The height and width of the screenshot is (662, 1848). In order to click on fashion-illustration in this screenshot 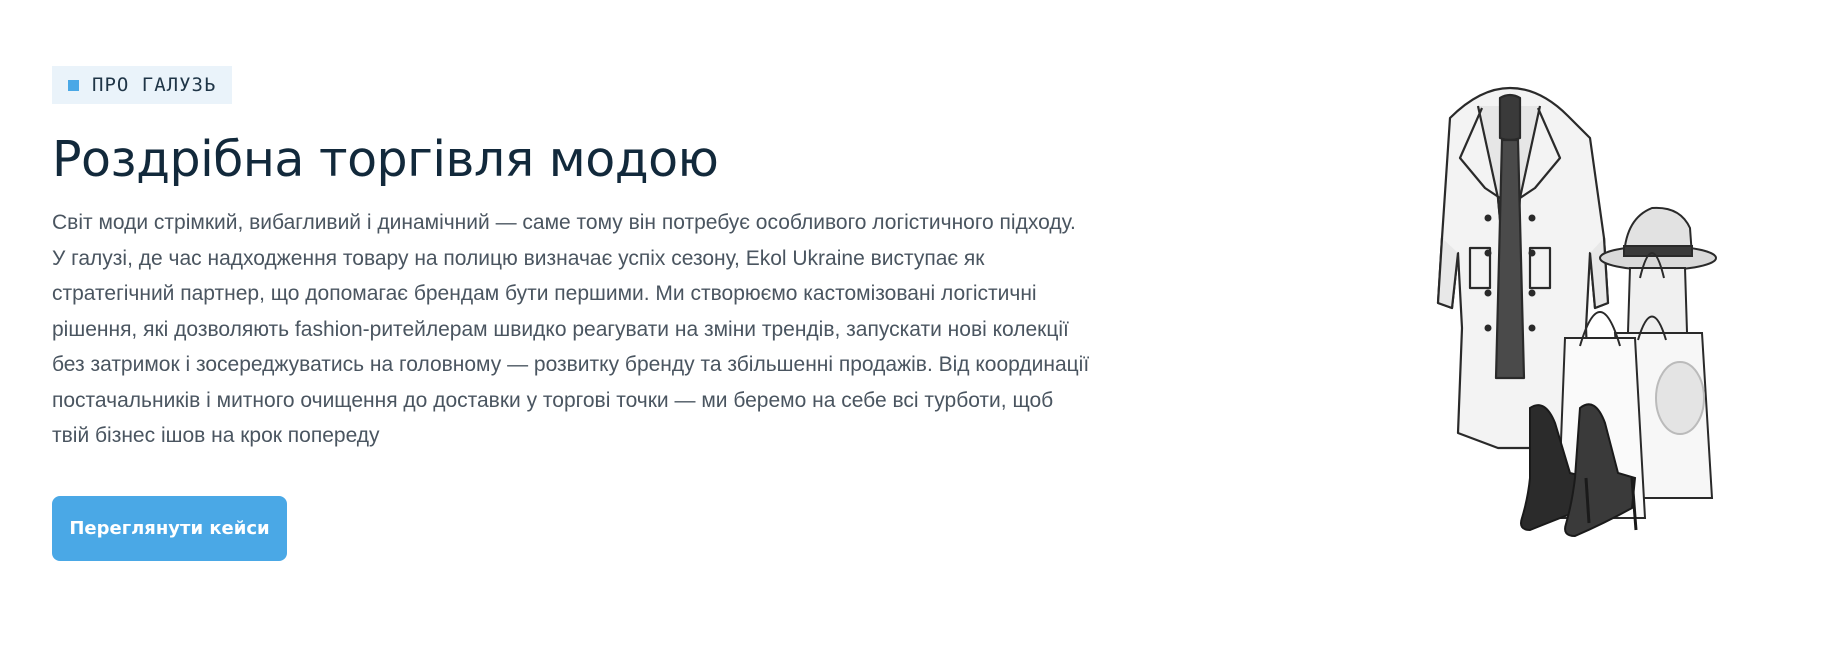, I will do `click(1576, 312)`.